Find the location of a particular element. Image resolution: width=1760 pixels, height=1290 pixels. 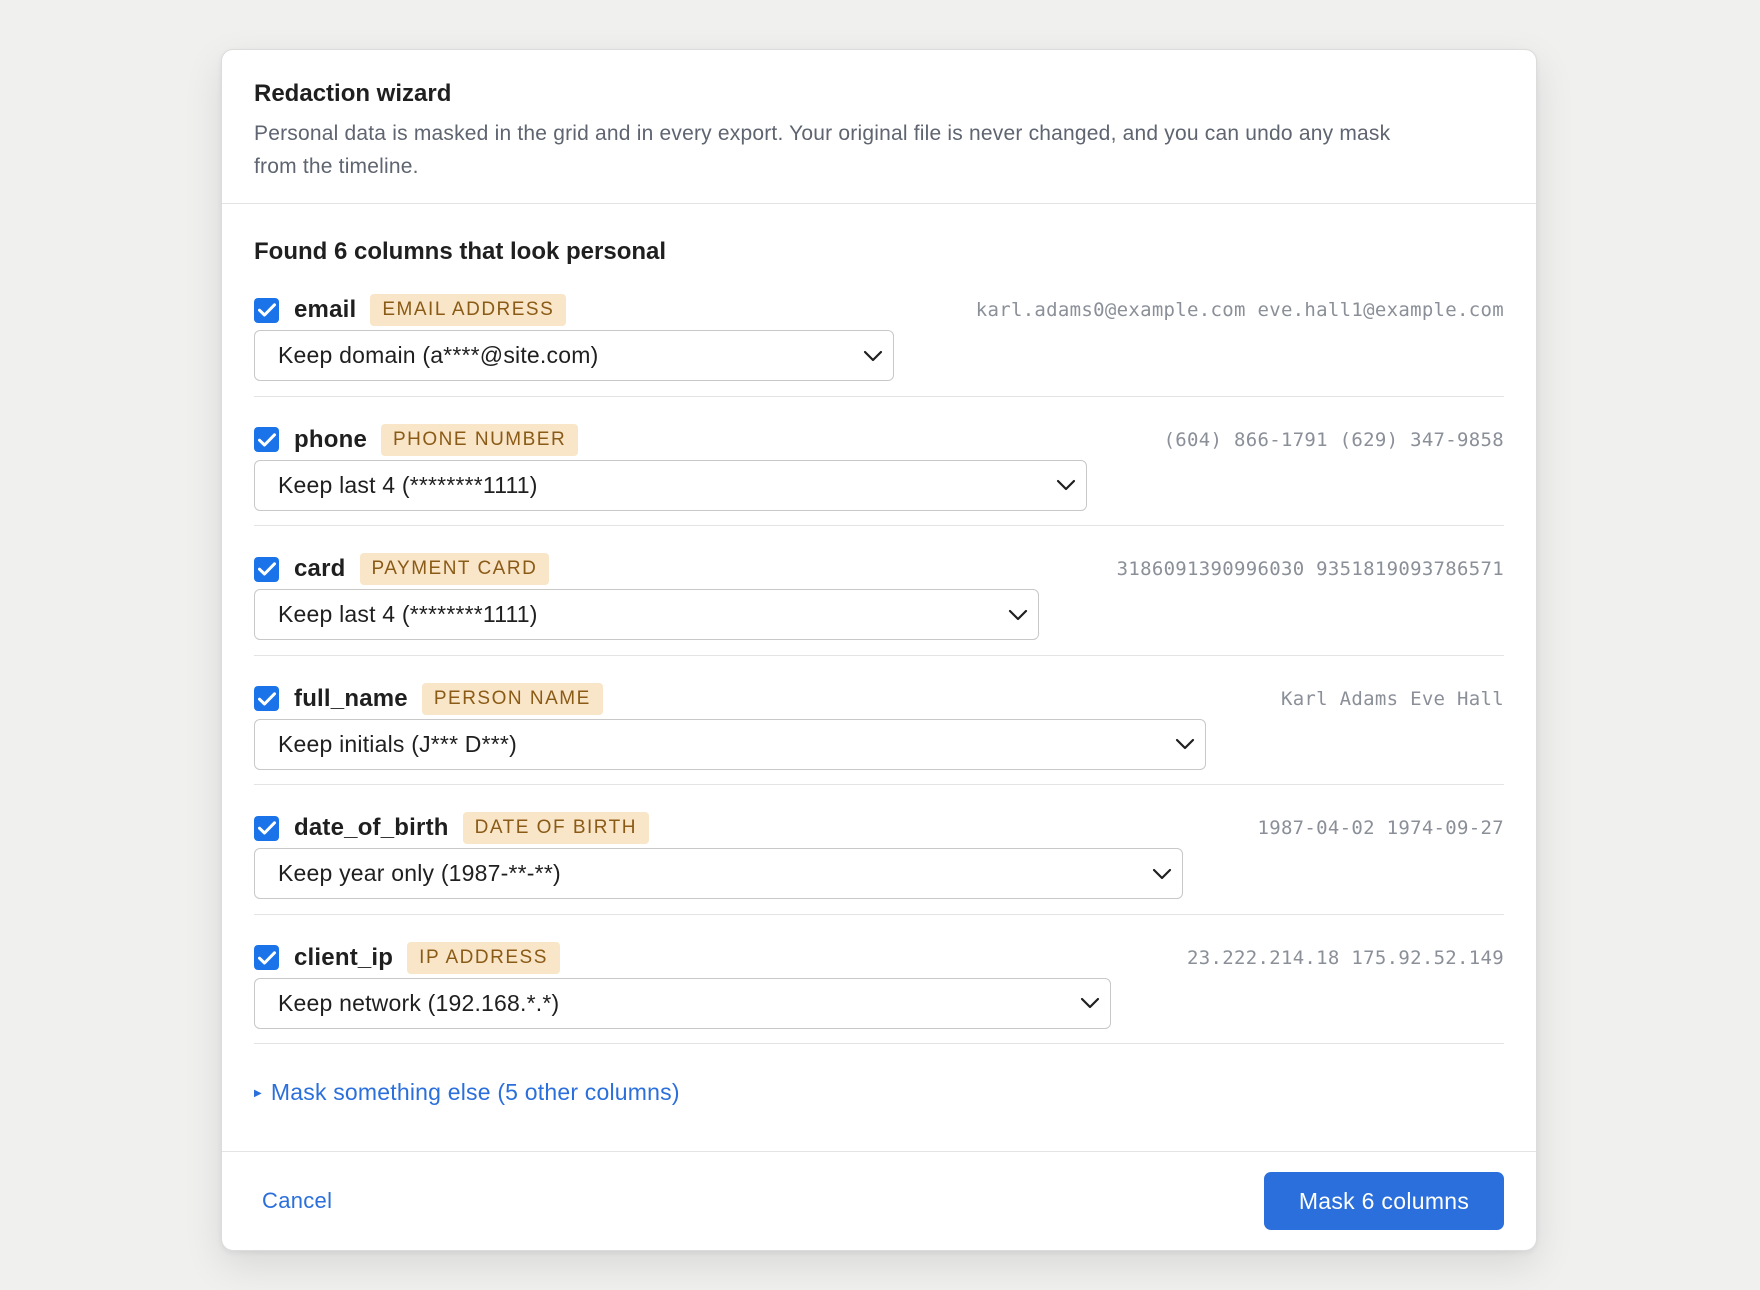

mask-option-select: Keep domain (a****@site.com) is located at coordinates (574, 355).